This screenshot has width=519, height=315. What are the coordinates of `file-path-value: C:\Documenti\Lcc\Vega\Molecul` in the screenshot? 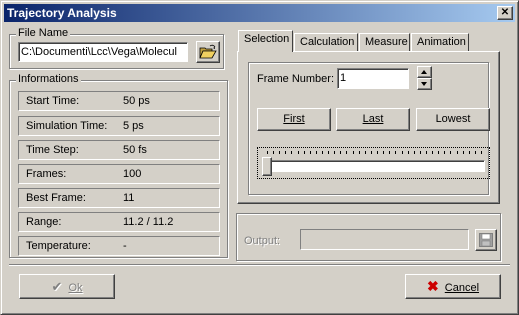 It's located at (99, 52).